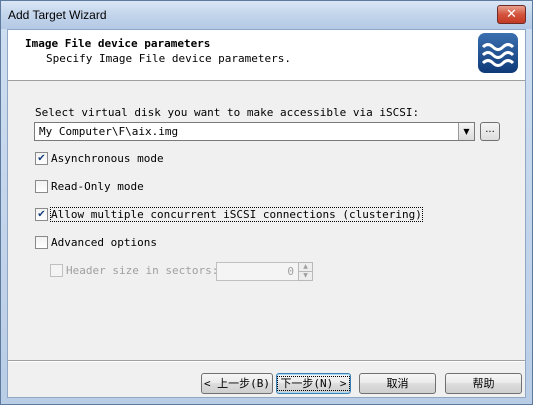 The width and height of the screenshot is (533, 405). Describe the element at coordinates (266, 361) in the screenshot. I see `footer-divider` at that location.